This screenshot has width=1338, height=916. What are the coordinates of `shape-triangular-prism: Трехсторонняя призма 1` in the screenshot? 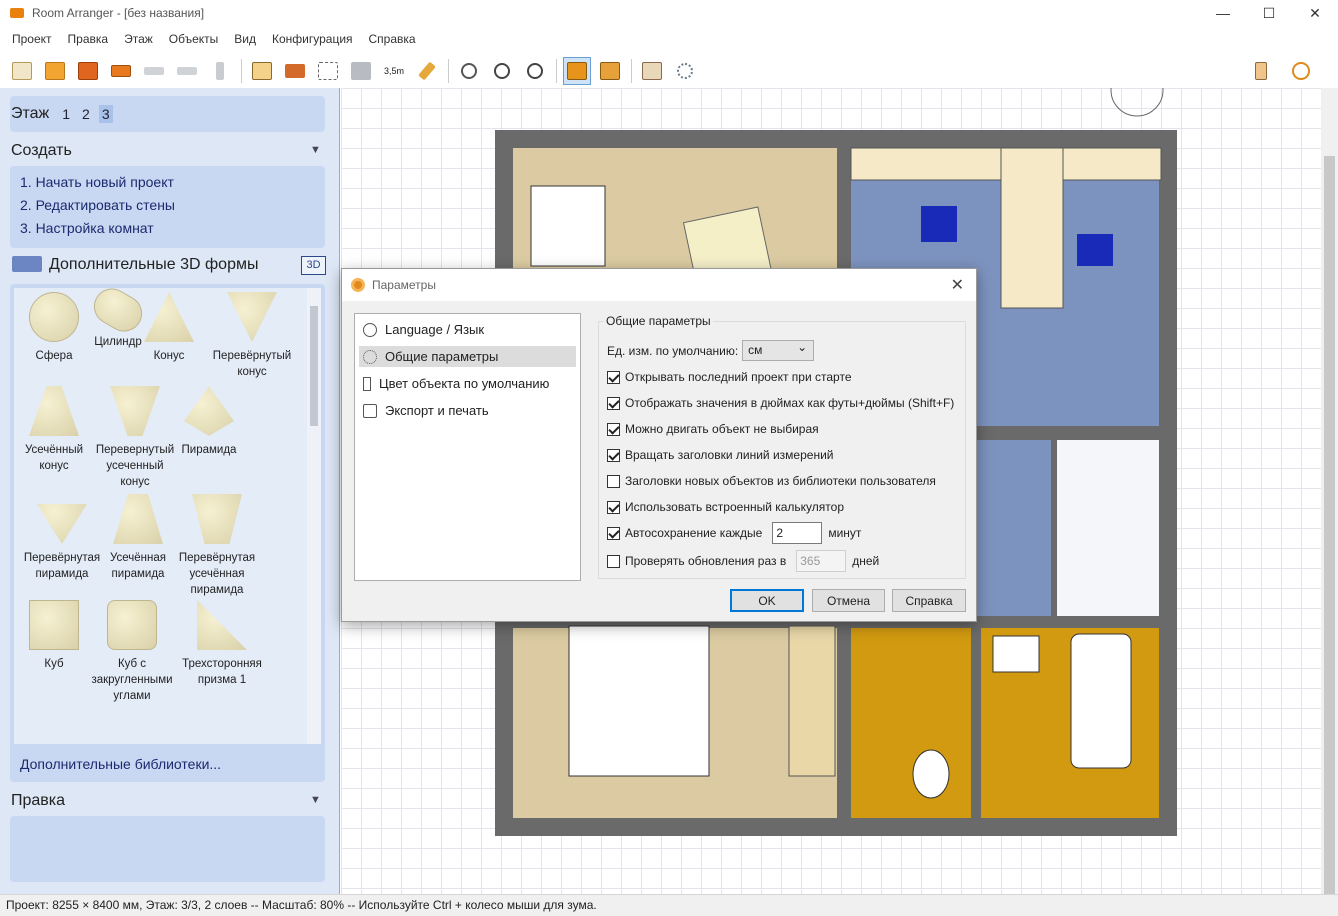 It's located at (222, 644).